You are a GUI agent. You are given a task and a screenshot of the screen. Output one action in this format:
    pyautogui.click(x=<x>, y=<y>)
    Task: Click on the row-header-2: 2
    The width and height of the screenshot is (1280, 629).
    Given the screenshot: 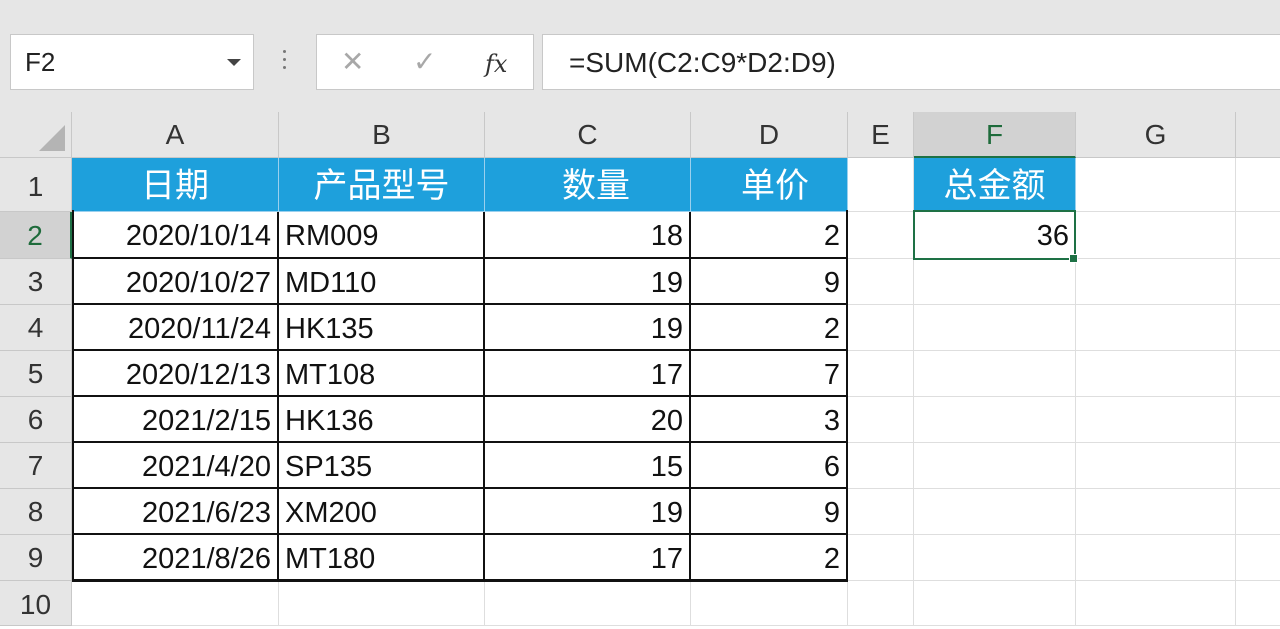 What is the action you would take?
    pyautogui.click(x=36, y=235)
    